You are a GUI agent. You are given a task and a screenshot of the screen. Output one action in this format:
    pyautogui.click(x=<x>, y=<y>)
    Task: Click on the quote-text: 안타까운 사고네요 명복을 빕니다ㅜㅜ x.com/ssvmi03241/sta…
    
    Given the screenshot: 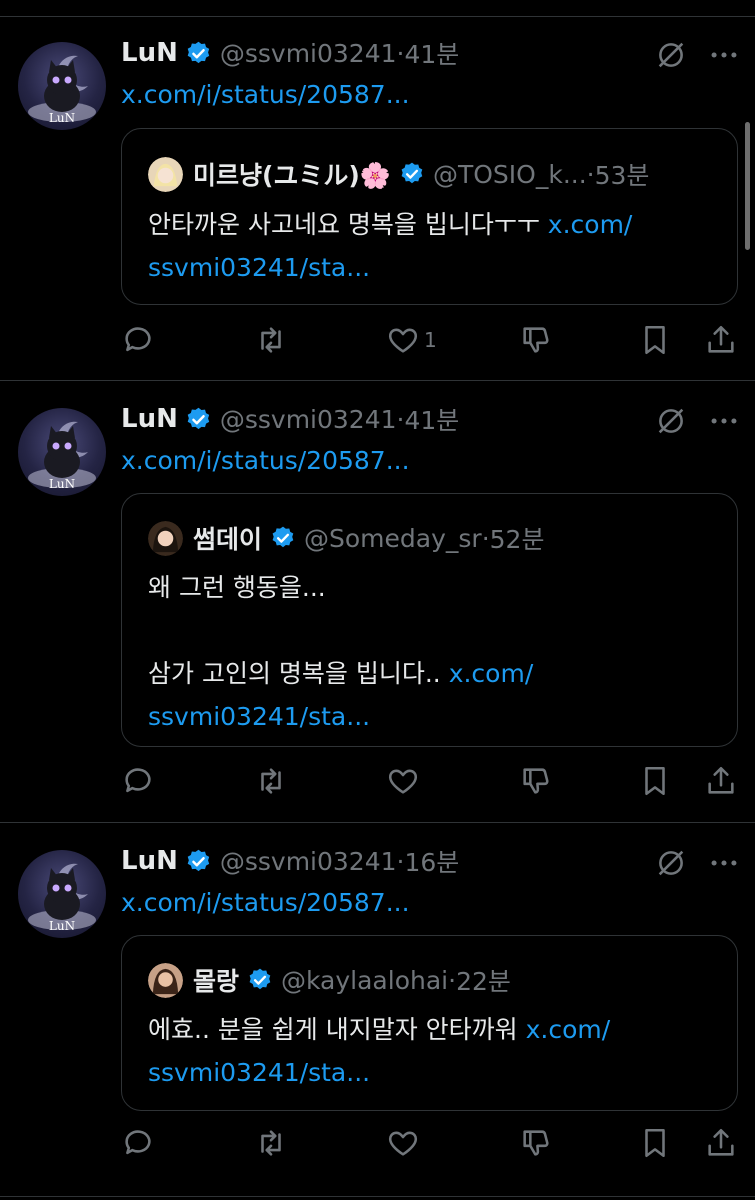 What is the action you would take?
    pyautogui.click(x=430, y=246)
    